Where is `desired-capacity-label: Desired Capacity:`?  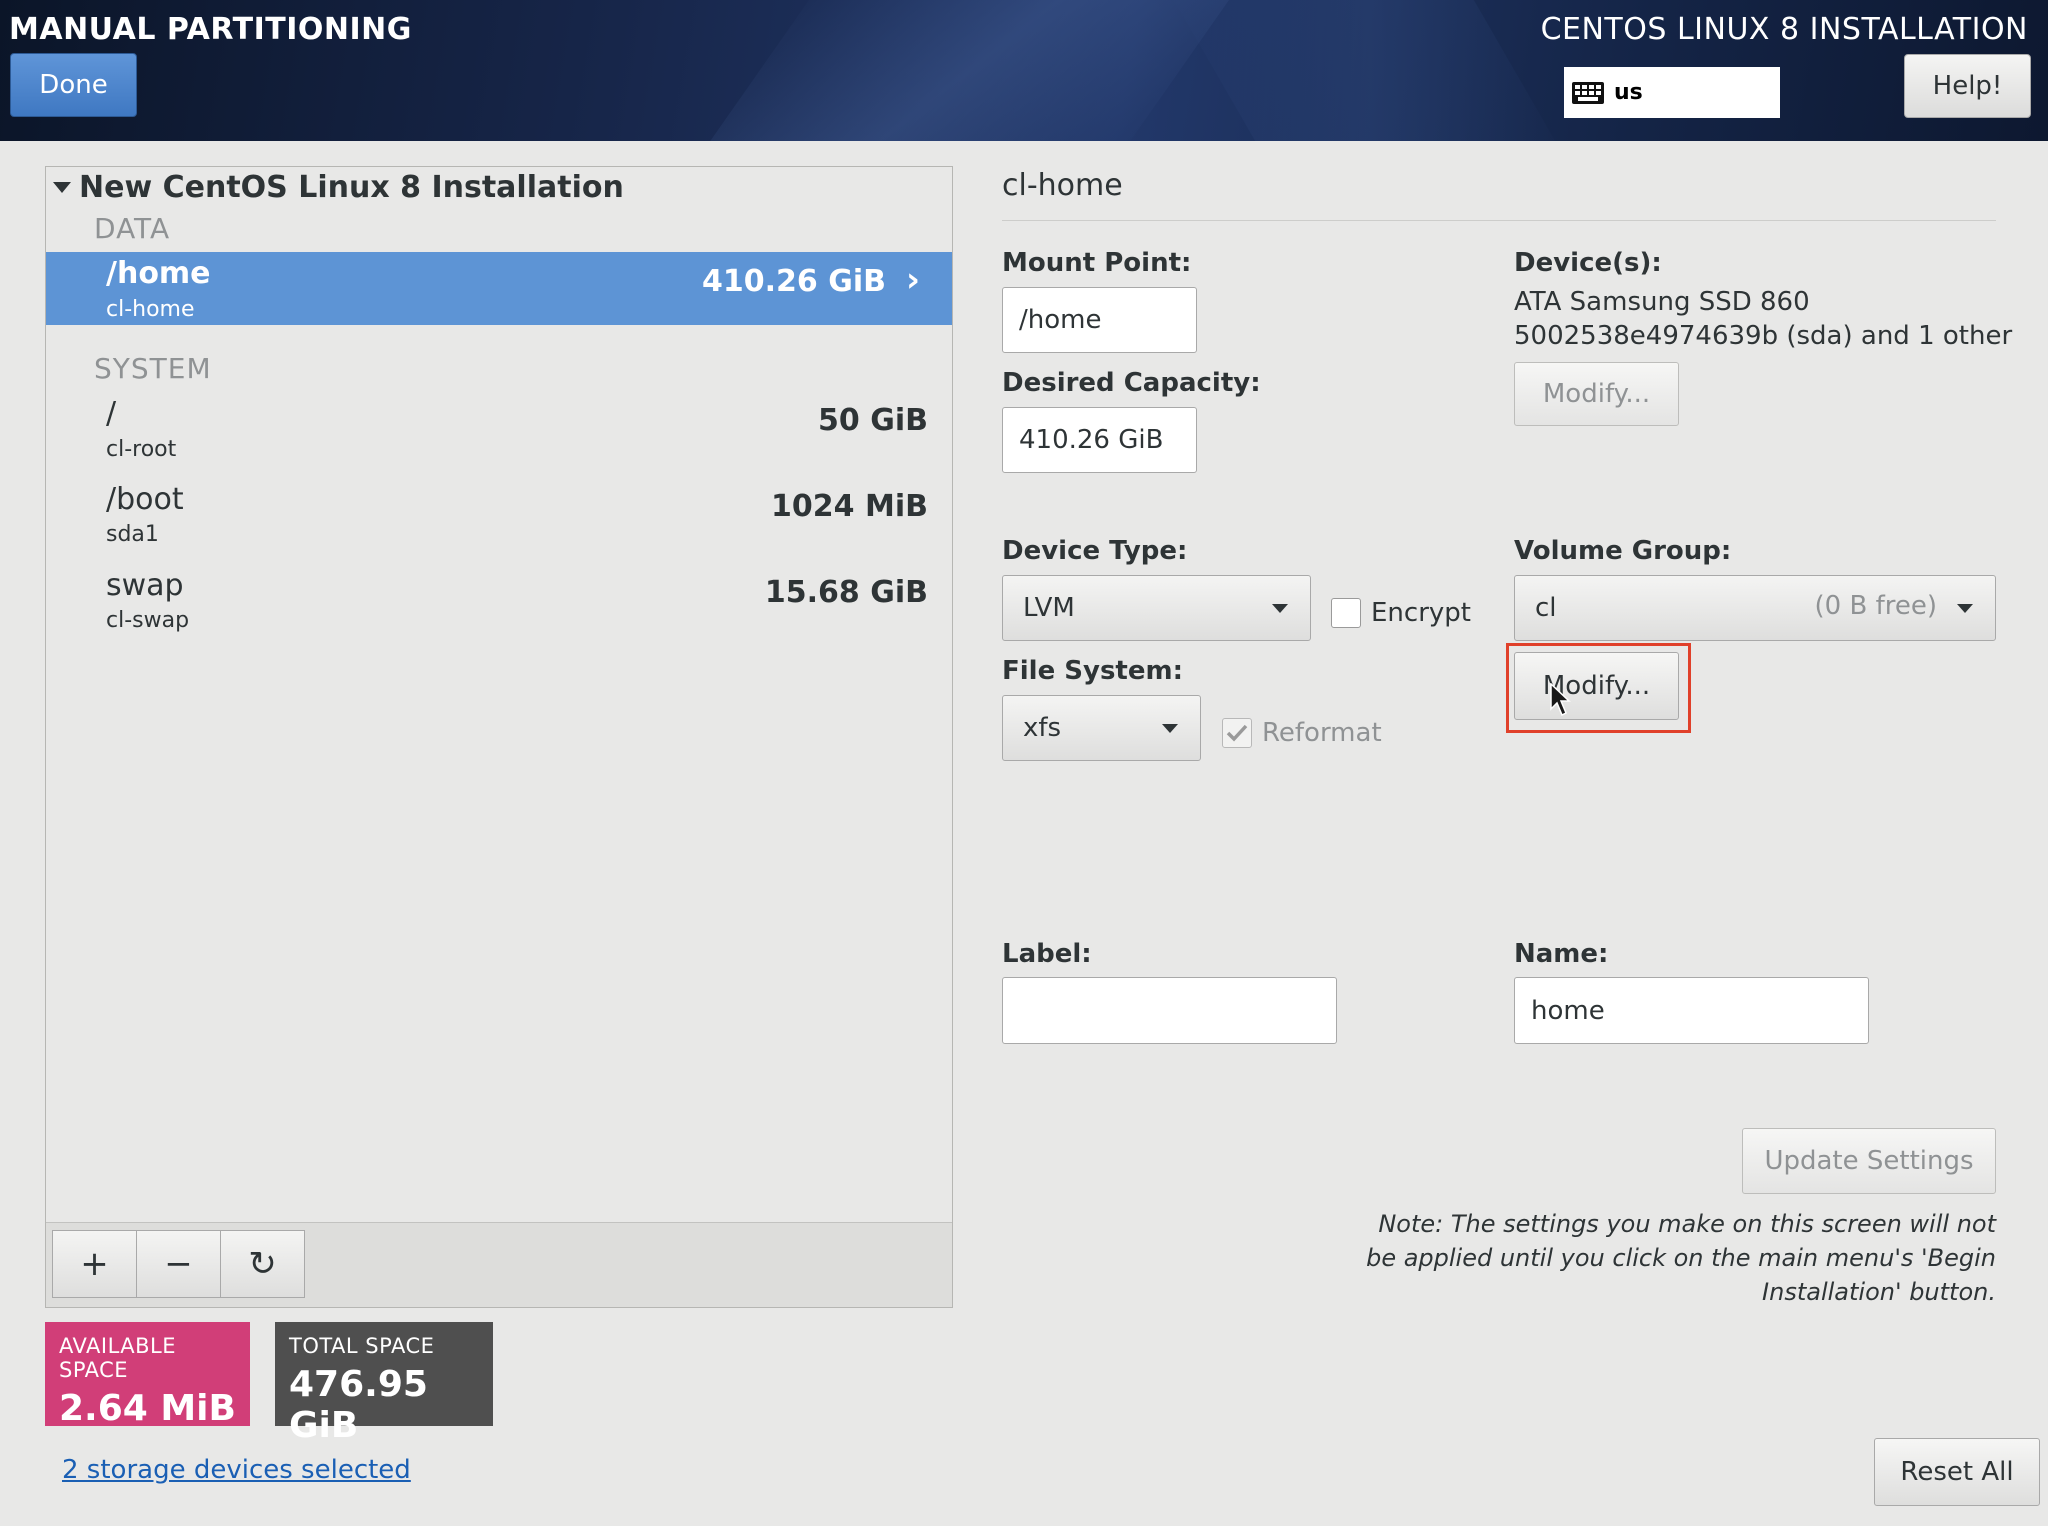 desired-capacity-label: Desired Capacity: is located at coordinates (1131, 383).